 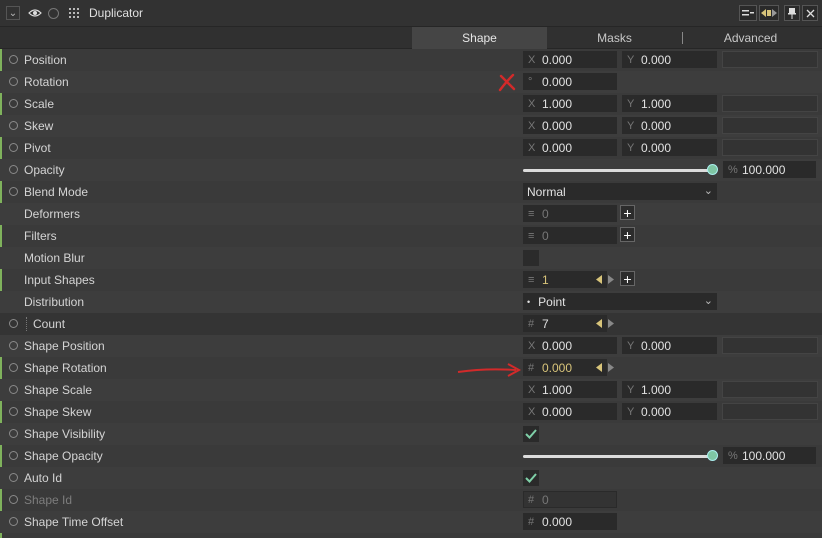 What do you see at coordinates (411, 500) in the screenshot?
I see `property-row-shape-id: Shape Id #0` at bounding box center [411, 500].